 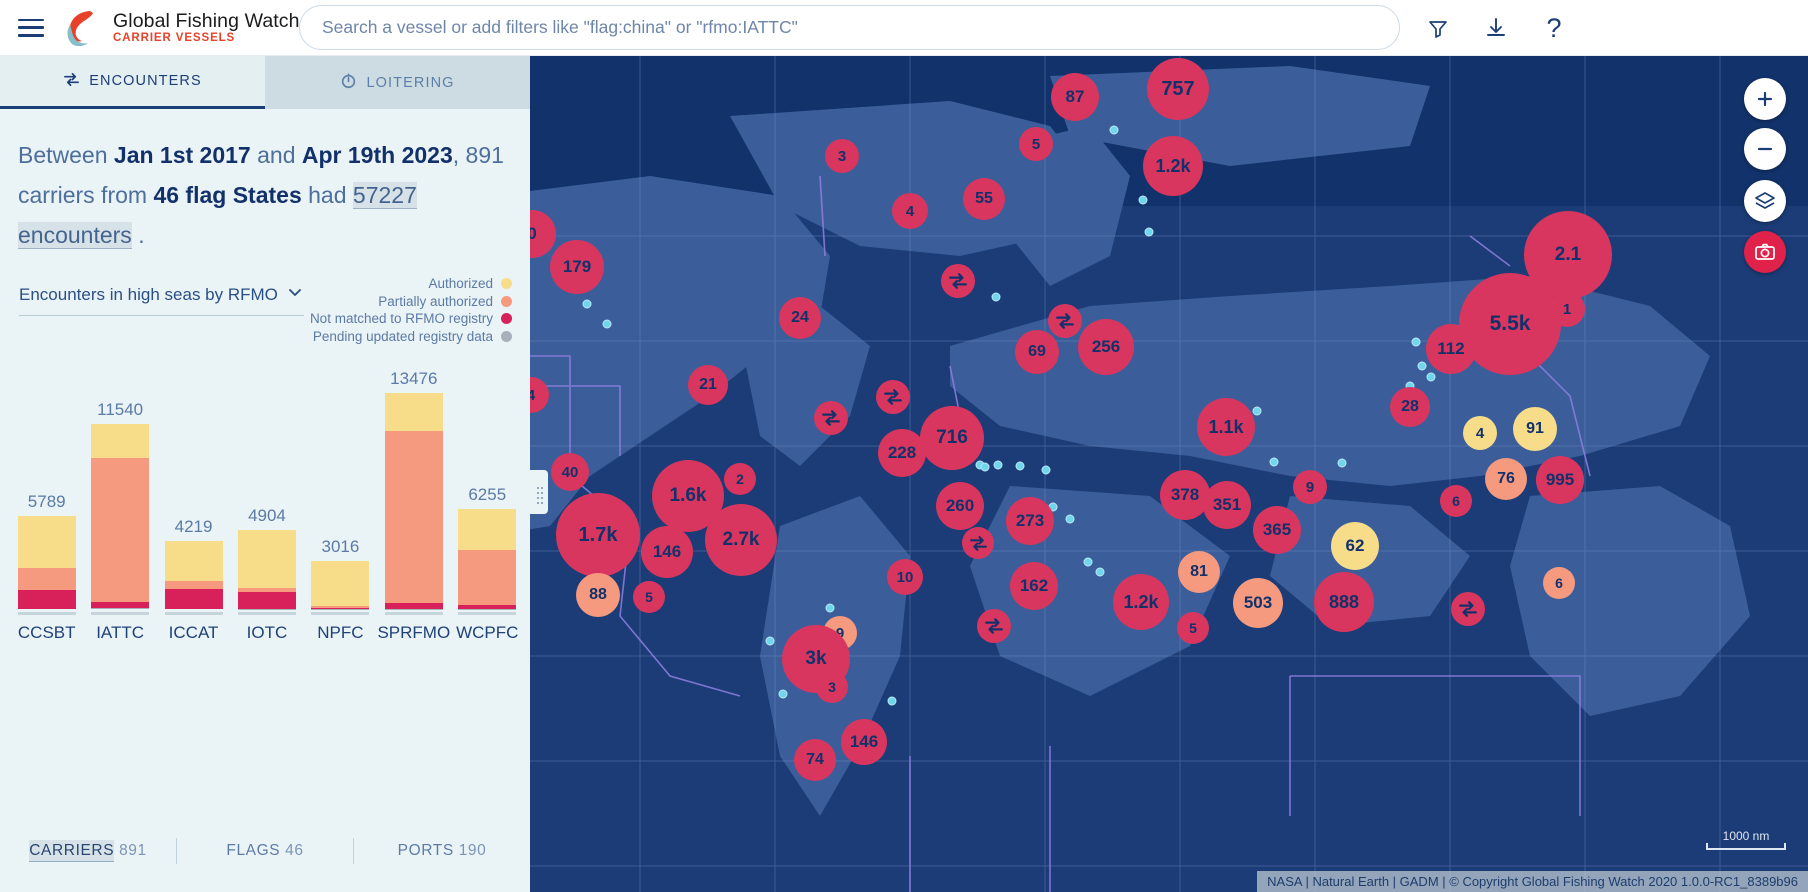 I want to click on bar-column: 4219, so click(x=193, y=483).